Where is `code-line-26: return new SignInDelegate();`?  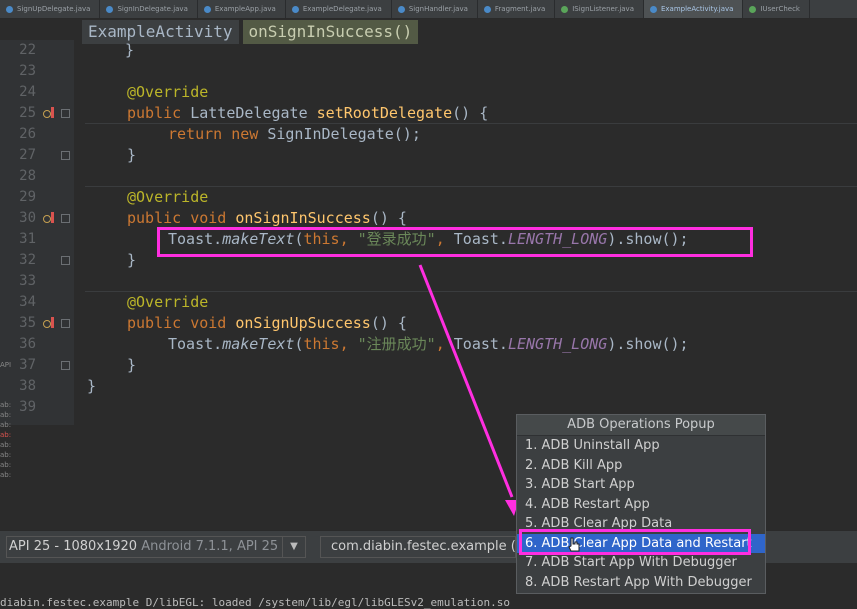
code-line-26: return new SignInDelegate(); is located at coordinates (294, 134).